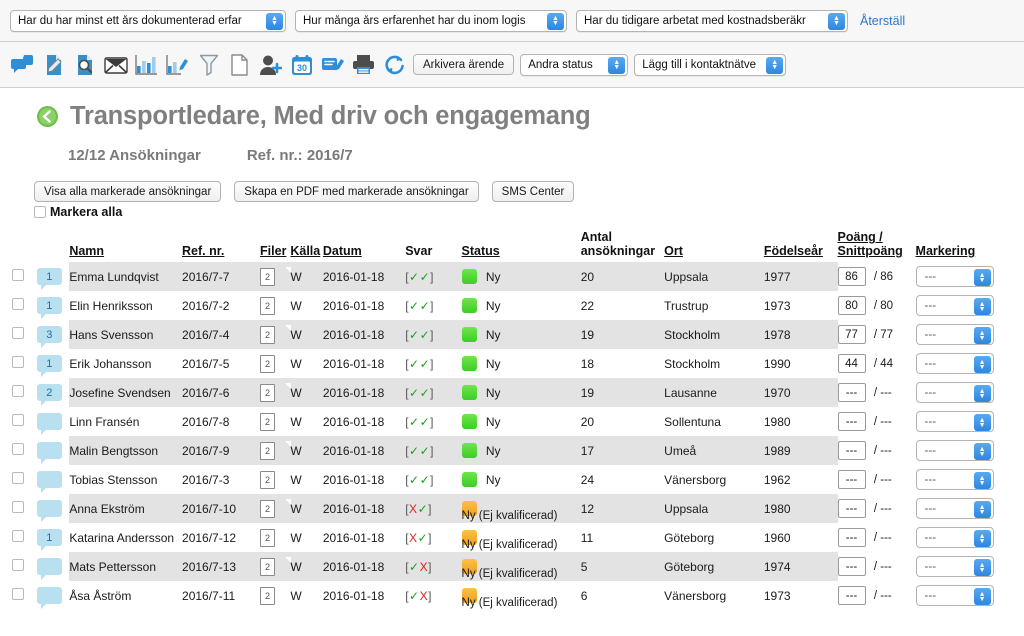 This screenshot has width=1024, height=636. What do you see at coordinates (84, 65) in the screenshot?
I see `document-search-icon` at bounding box center [84, 65].